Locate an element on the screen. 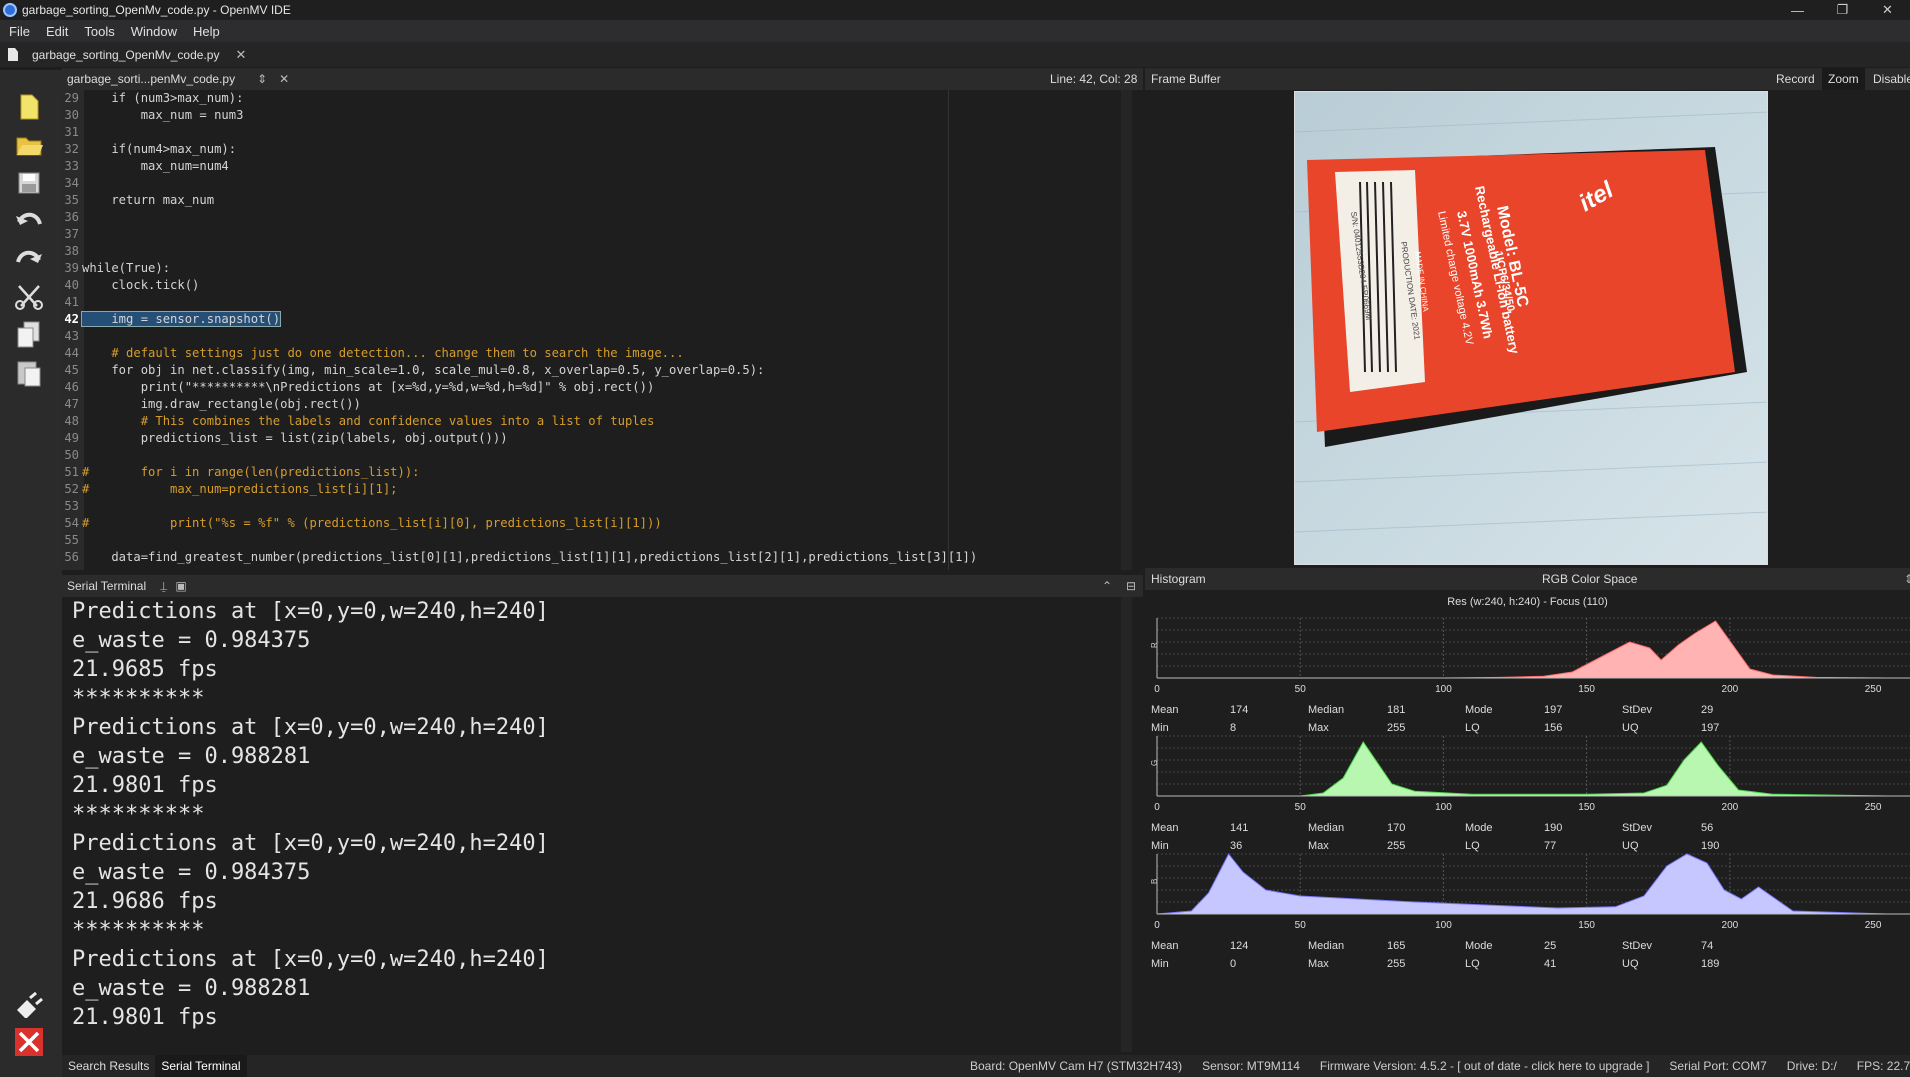 The image size is (1910, 1077). tab-serial-terminal: Serial Terminal is located at coordinates (201, 1066).